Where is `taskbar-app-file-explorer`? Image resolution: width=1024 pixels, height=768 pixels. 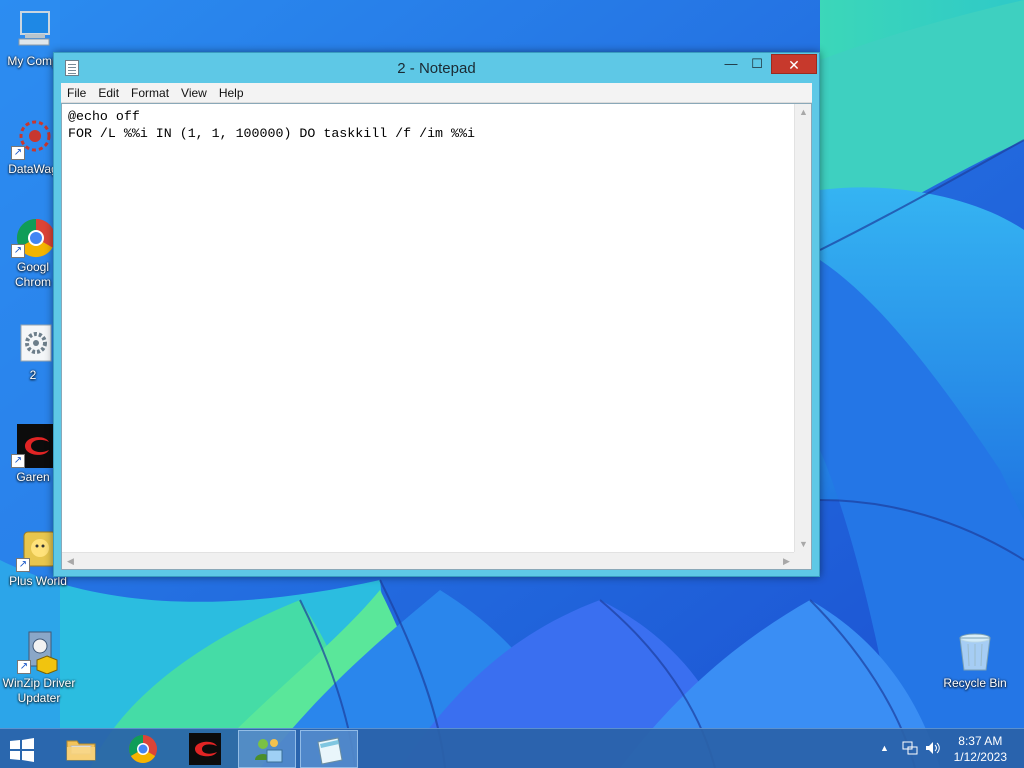
taskbar-app-file-explorer is located at coordinates (81, 749).